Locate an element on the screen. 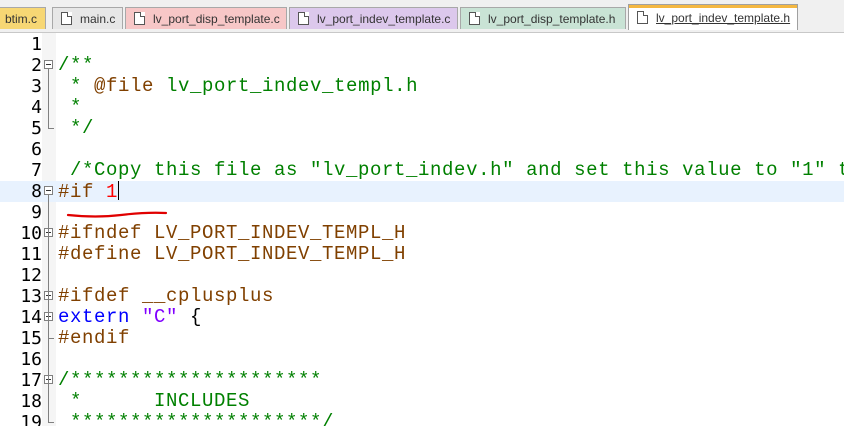 Image resolution: width=844 pixels, height=426 pixels. code-text: #ifndef LV_PORT_INDEV_TEMPL_H is located at coordinates (232, 233).